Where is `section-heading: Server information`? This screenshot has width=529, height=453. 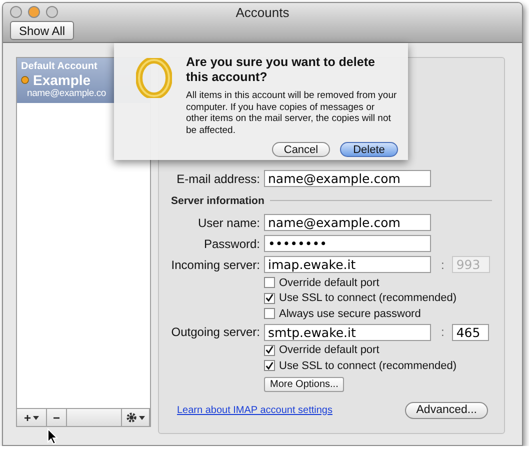 section-heading: Server information is located at coordinates (217, 200).